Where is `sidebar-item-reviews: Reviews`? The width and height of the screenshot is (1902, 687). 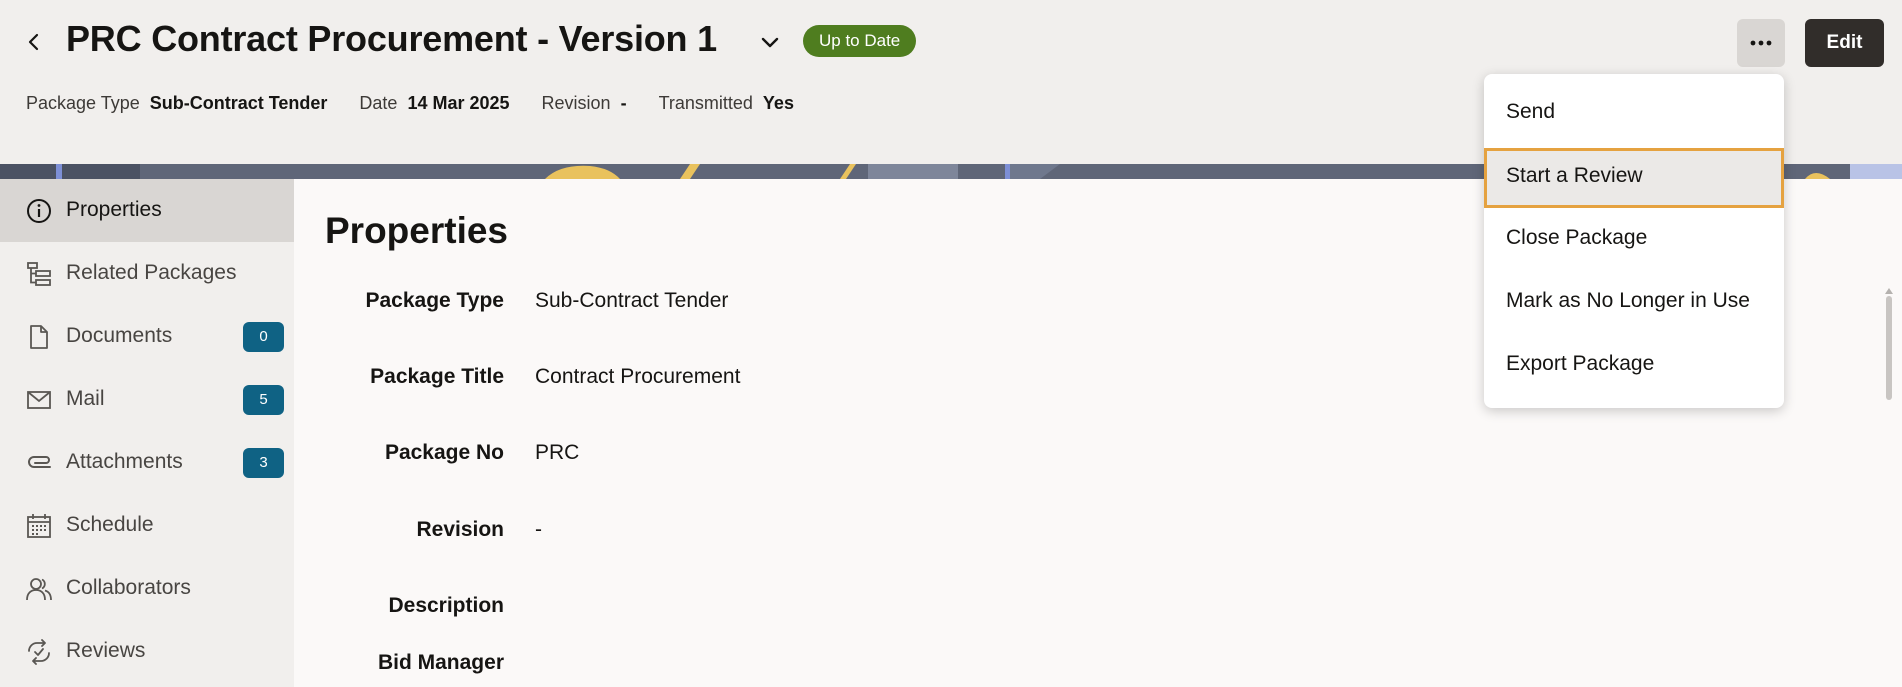
sidebar-item-reviews: Reviews is located at coordinates (147, 651).